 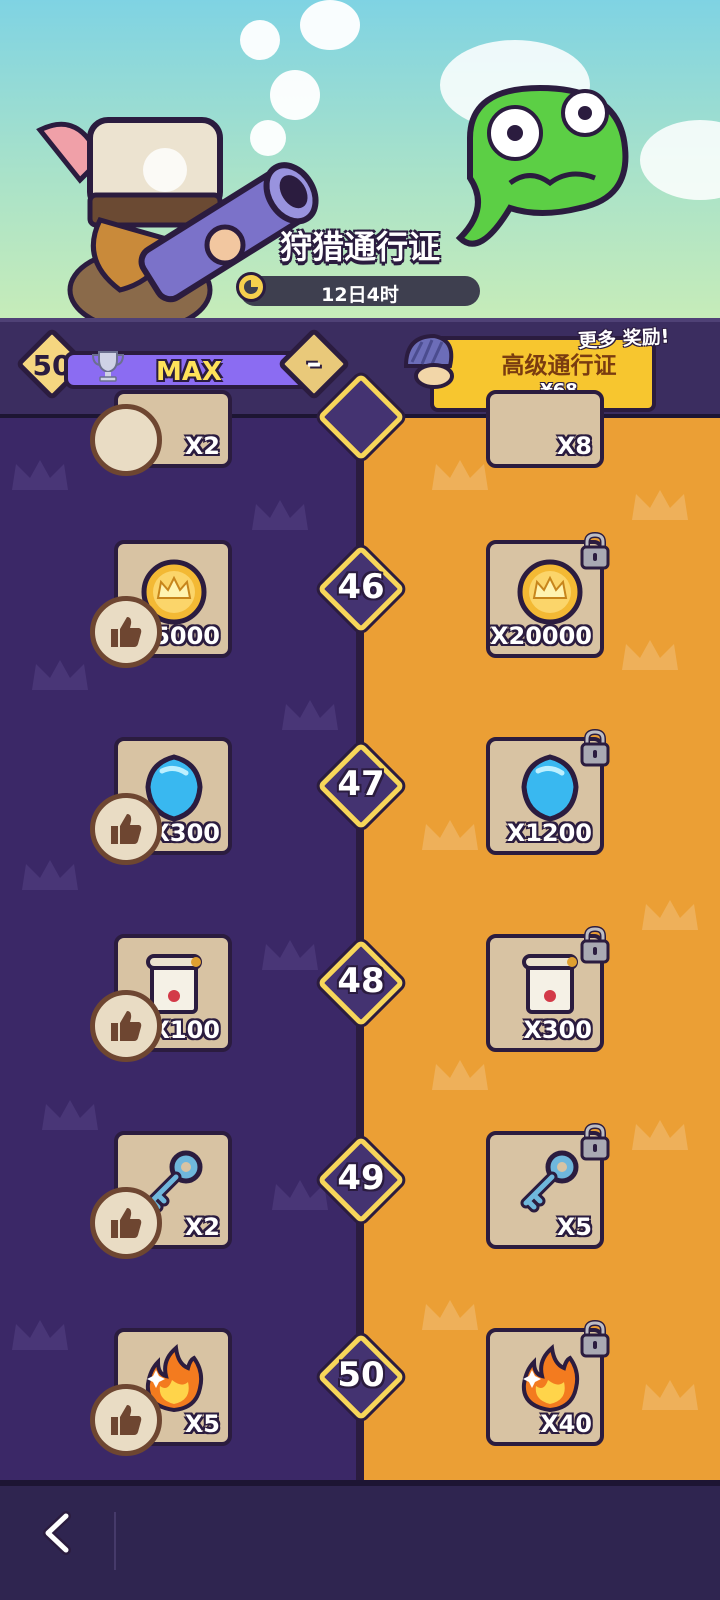 I want to click on timer-label: 12日4时, so click(x=360, y=295).